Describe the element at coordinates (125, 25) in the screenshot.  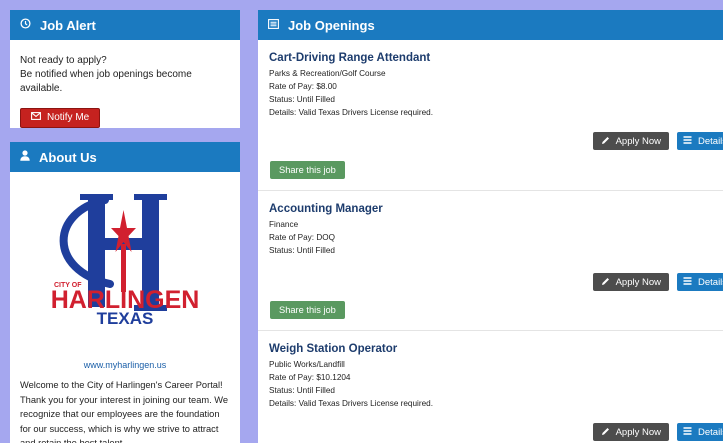
I see `job-alert-header: Job Alert` at that location.